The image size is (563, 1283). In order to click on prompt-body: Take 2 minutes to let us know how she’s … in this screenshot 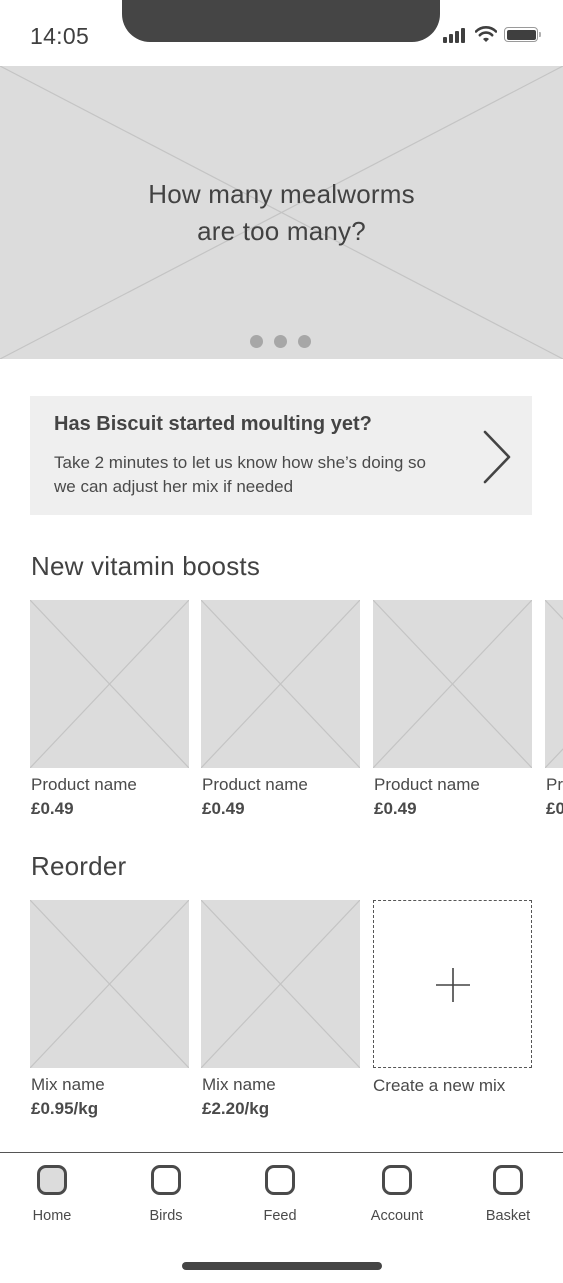, I will do `click(240, 474)`.